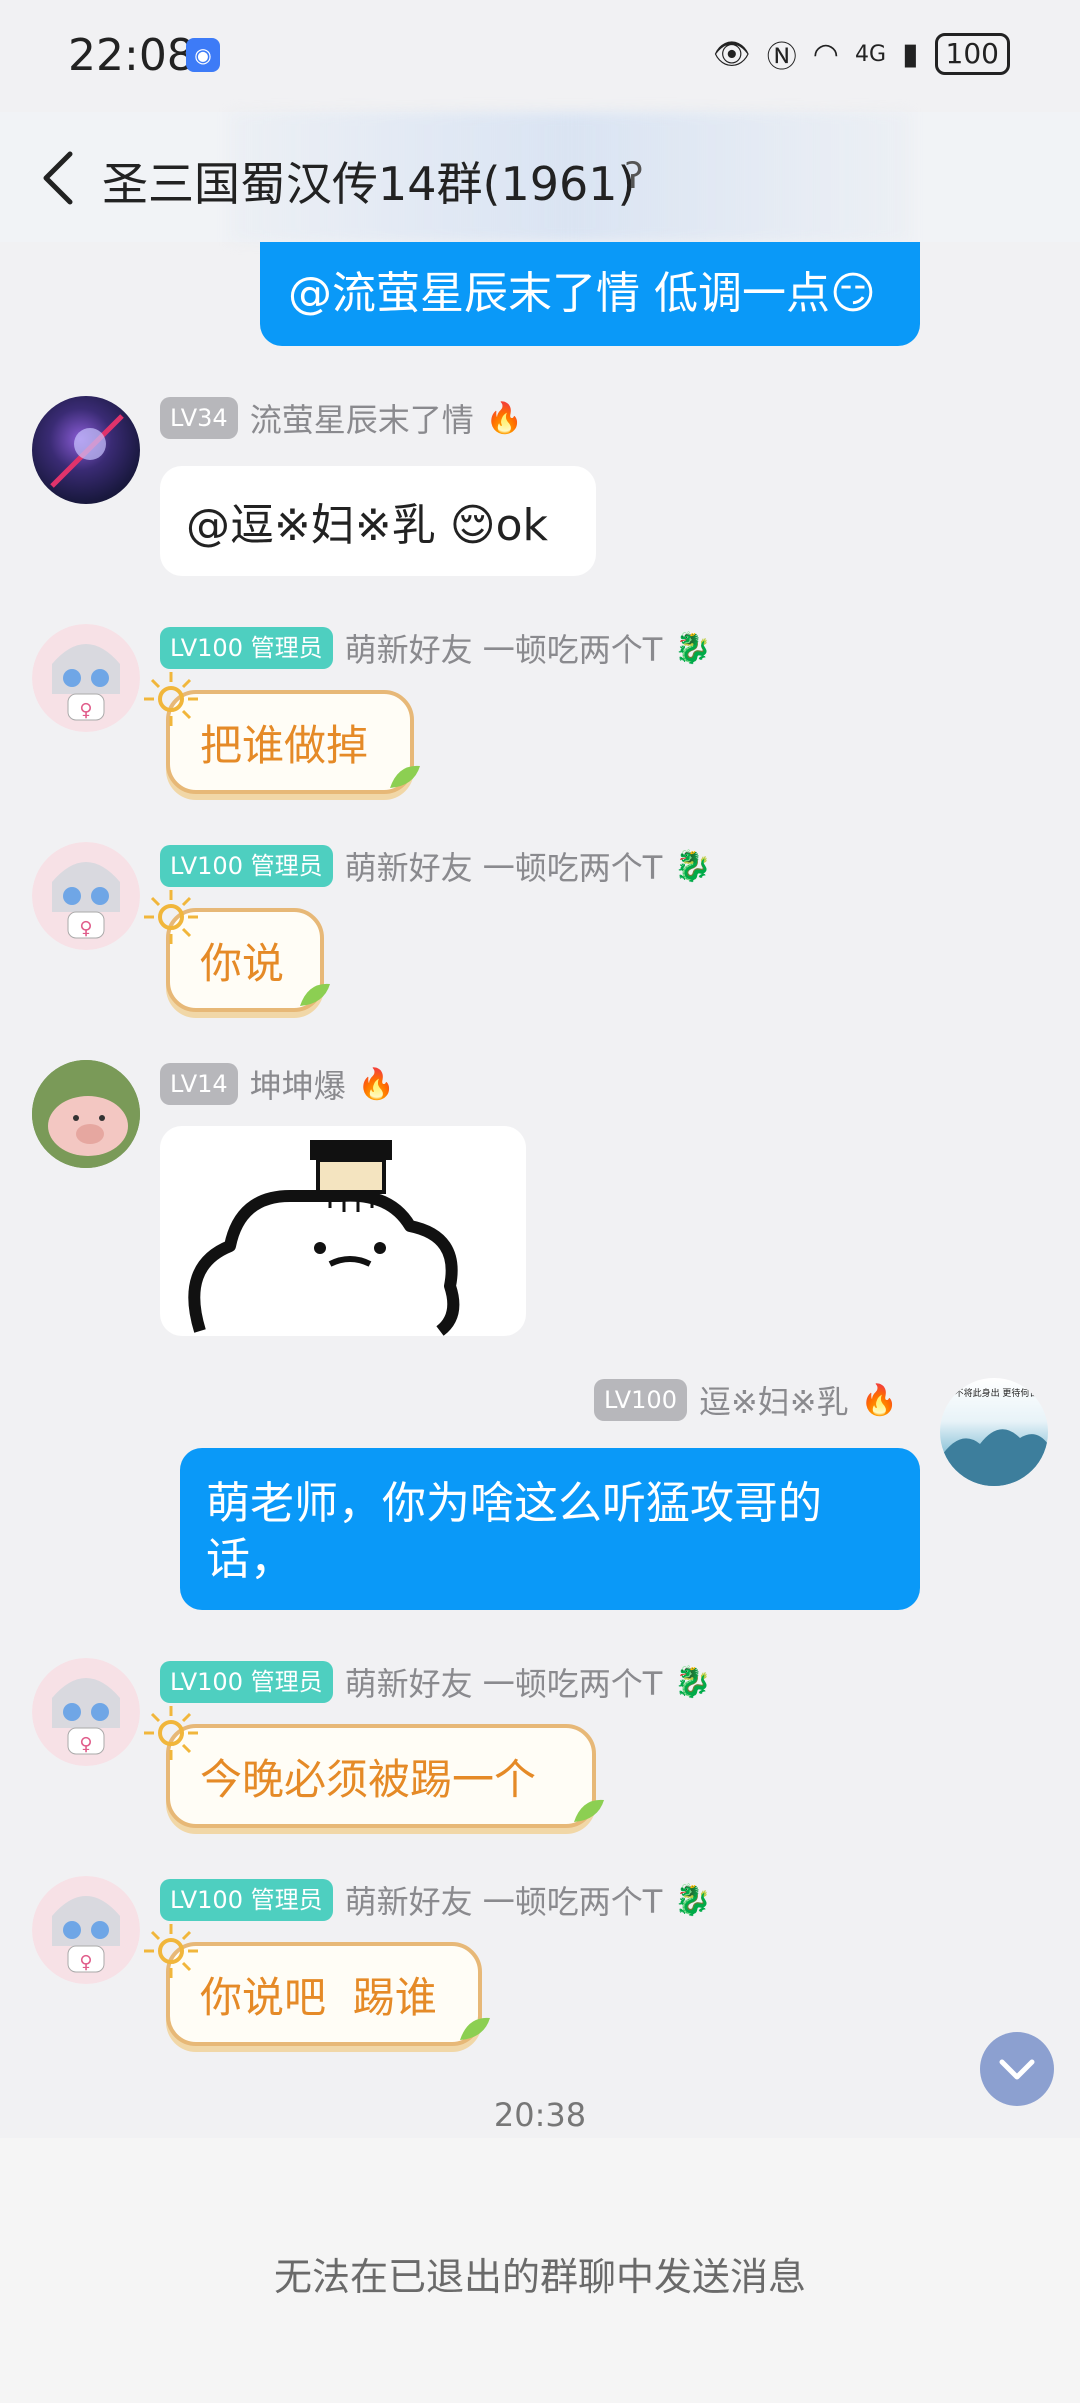 This screenshot has height=2403, width=1080. What do you see at coordinates (870, 54) in the screenshot?
I see `network-type: 4G` at bounding box center [870, 54].